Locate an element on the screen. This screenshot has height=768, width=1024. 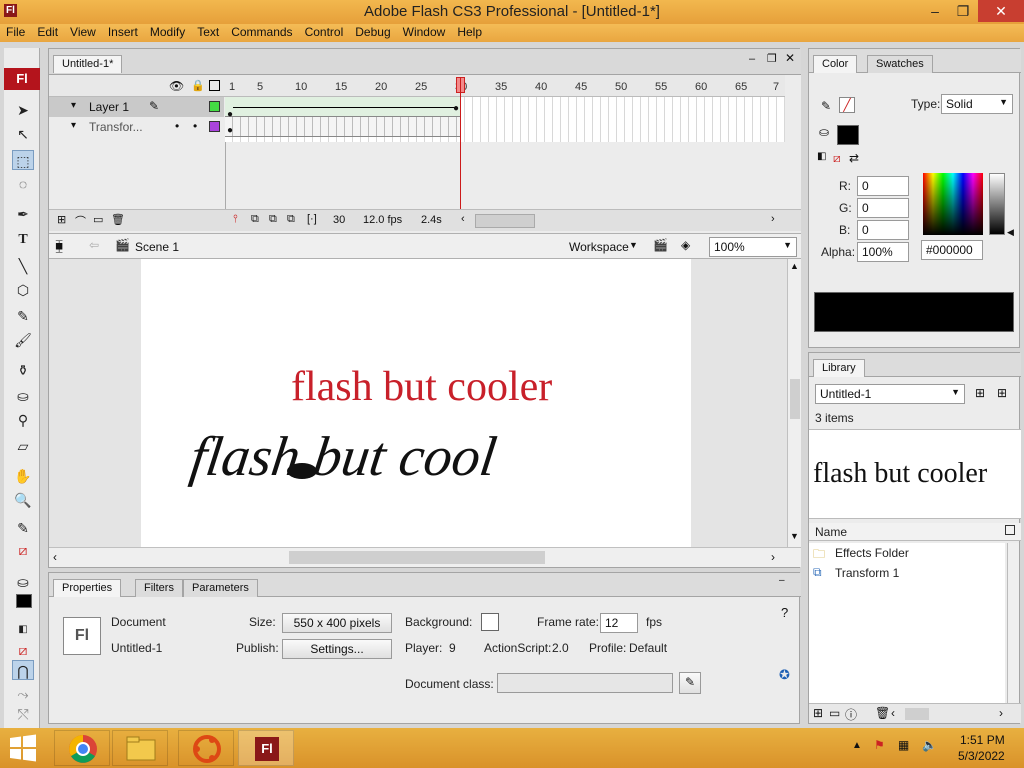
tab-properties: Properties is located at coordinates (87, 588).